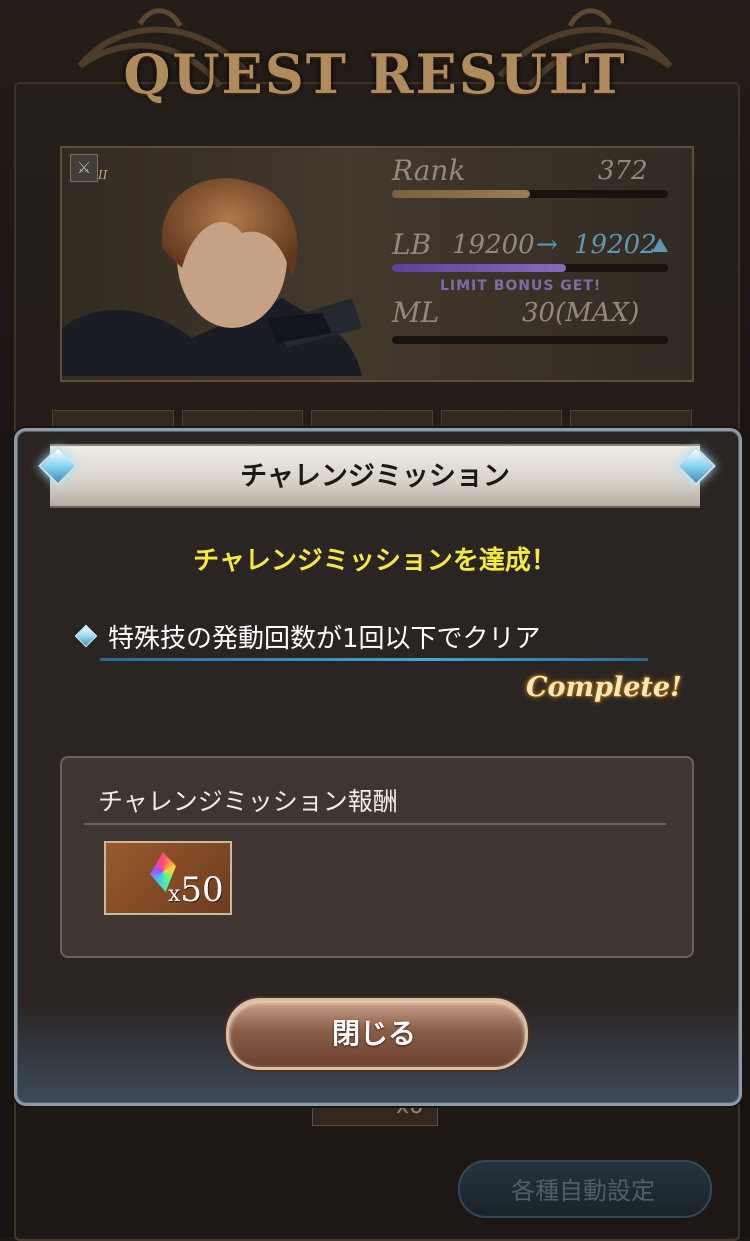 This screenshot has height=1241, width=750. What do you see at coordinates (86, 636) in the screenshot?
I see `mission-gem-icon` at bounding box center [86, 636].